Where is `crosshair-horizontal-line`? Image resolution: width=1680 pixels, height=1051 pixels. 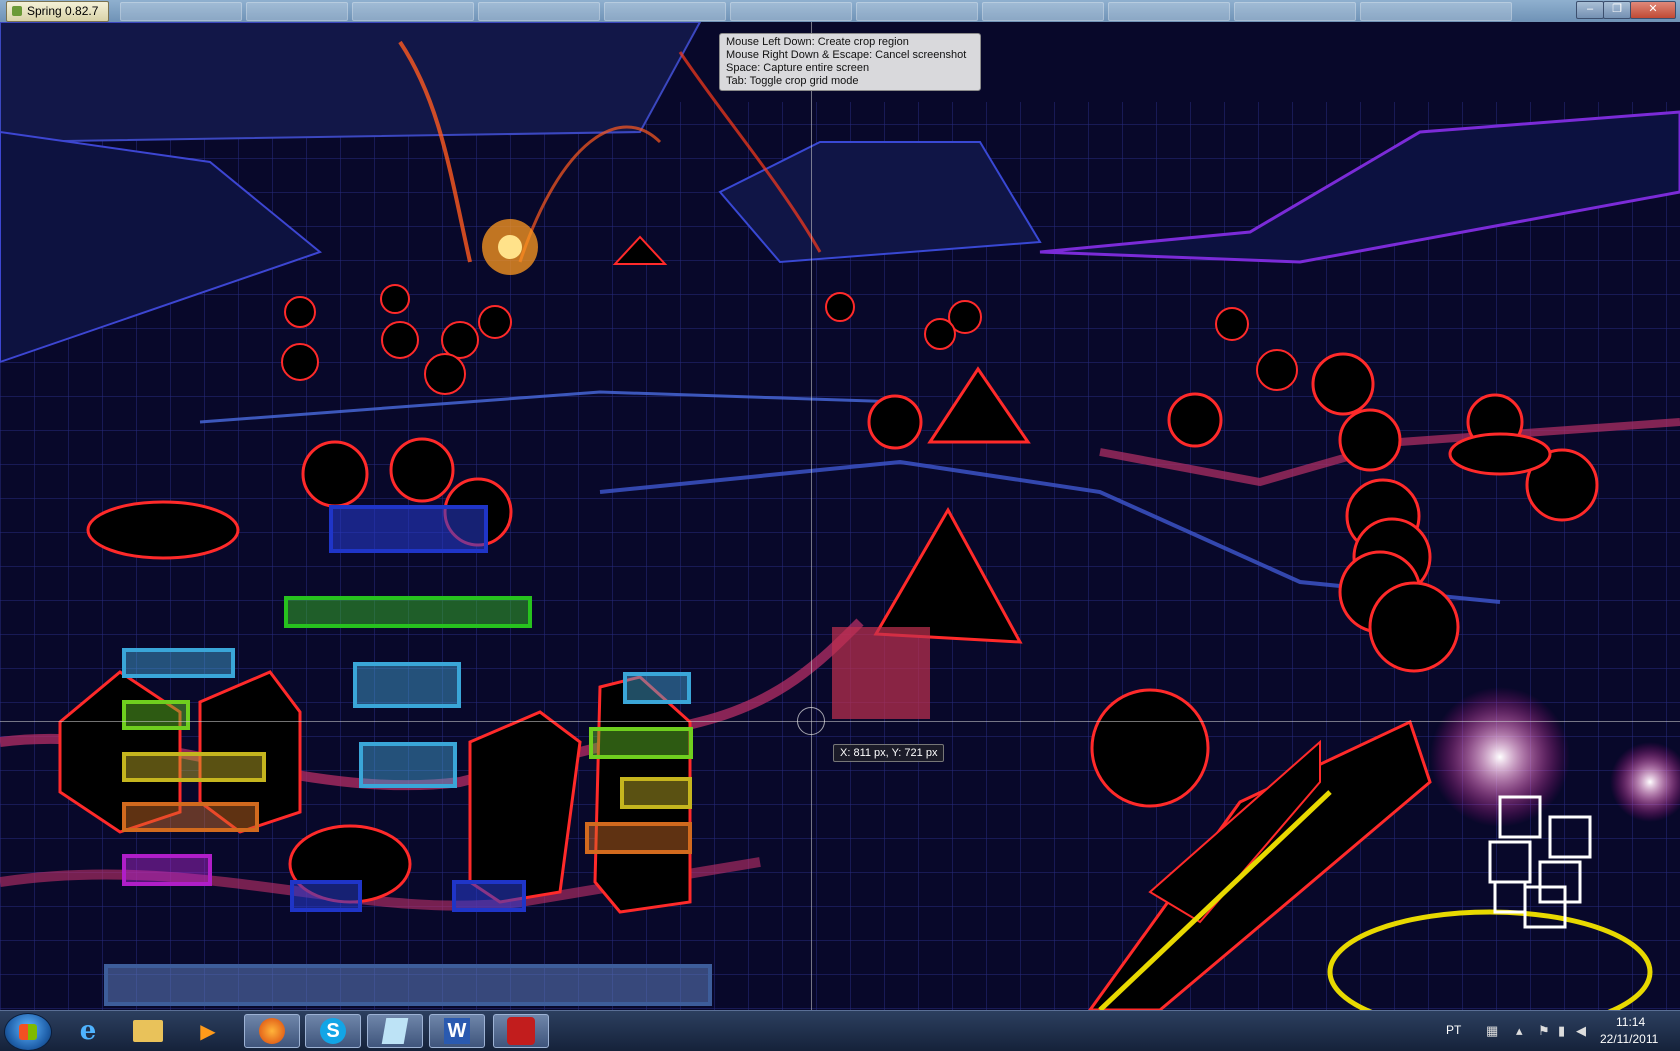
crosshair-horizontal-line is located at coordinates (840, 721).